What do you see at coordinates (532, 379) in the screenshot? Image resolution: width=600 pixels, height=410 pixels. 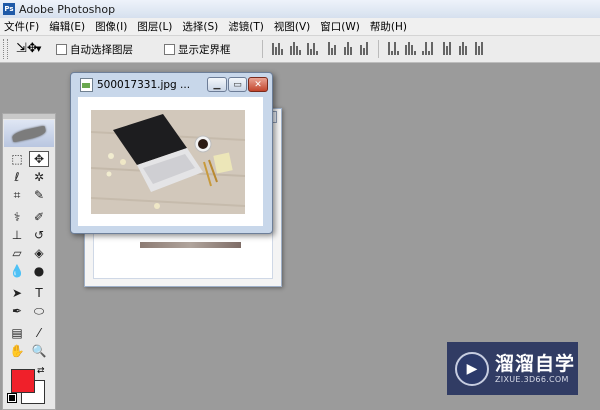 I see `watermark-url: ZIXUE.3D66.COM` at bounding box center [532, 379].